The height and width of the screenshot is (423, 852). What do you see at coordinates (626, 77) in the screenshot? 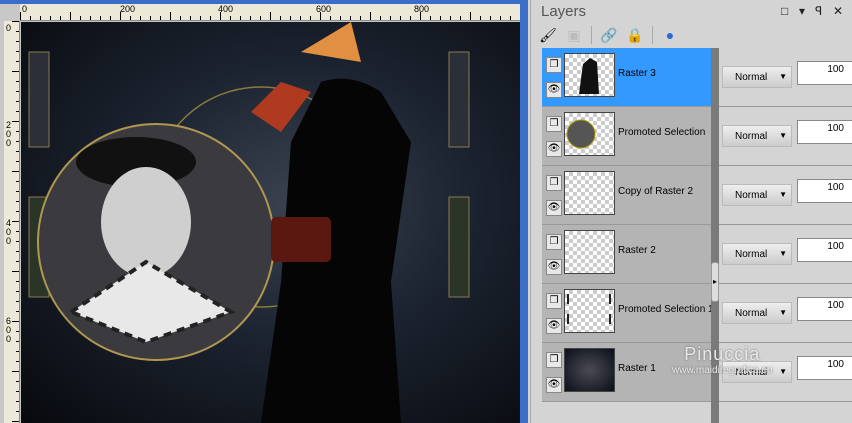
I see `layer-row-raster-3: ❐ 👁 Raster 3` at bounding box center [626, 77].